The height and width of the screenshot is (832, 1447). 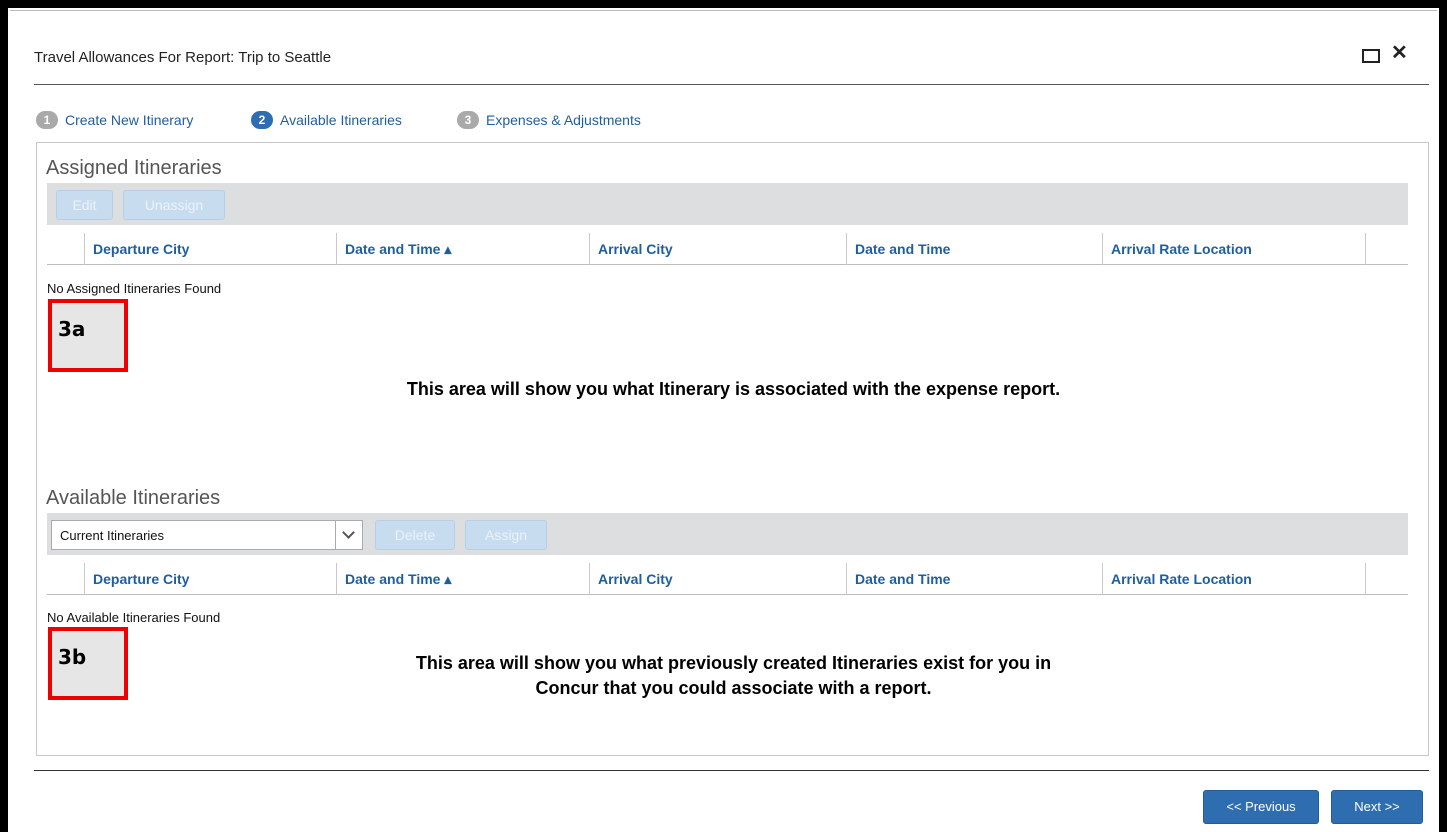 What do you see at coordinates (112, 535) in the screenshot?
I see `itinerary-filter-value: Current Itineraries` at bounding box center [112, 535].